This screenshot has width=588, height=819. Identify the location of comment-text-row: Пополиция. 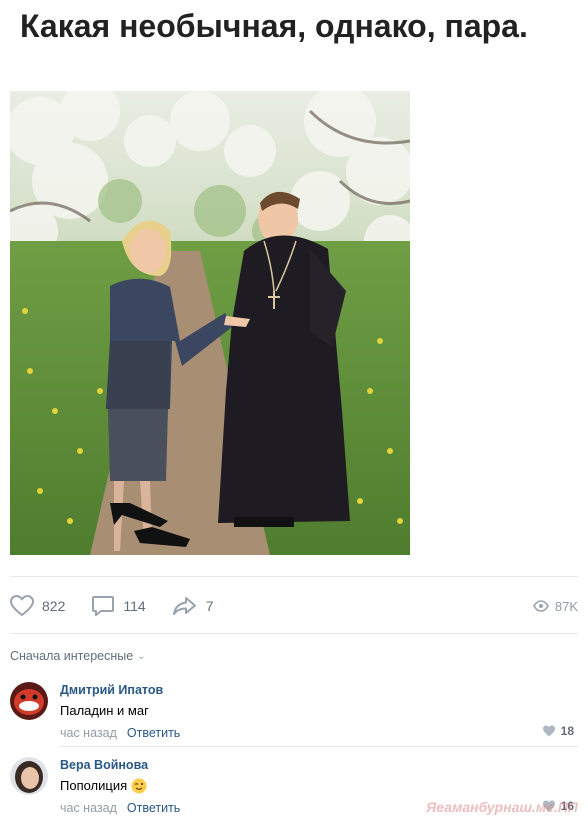
(319, 786).